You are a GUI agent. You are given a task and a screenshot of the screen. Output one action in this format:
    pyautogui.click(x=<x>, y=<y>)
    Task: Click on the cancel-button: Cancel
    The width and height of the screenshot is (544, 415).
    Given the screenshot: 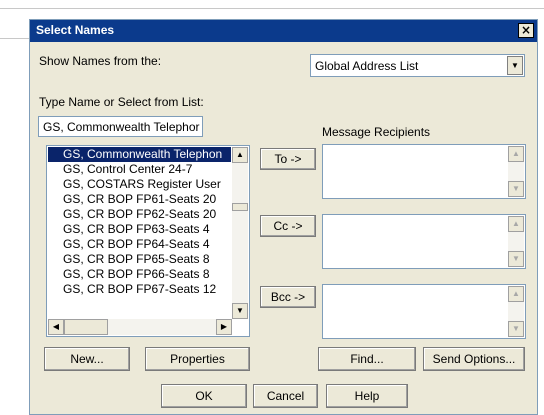 What is the action you would take?
    pyautogui.click(x=285, y=396)
    